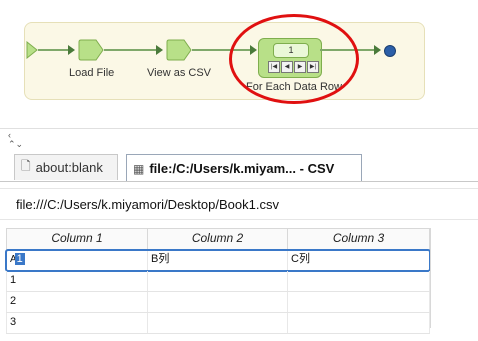  Describe the element at coordinates (390, 51) in the screenshot. I see `end-node-icon` at that location.